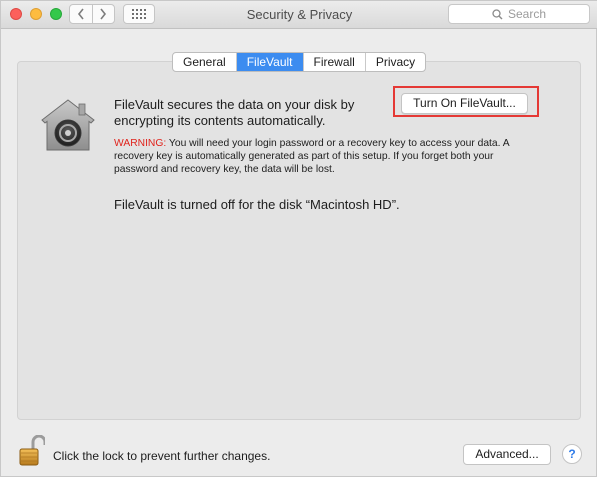  Describe the element at coordinates (205, 62) in the screenshot. I see `tab-general: General` at that location.